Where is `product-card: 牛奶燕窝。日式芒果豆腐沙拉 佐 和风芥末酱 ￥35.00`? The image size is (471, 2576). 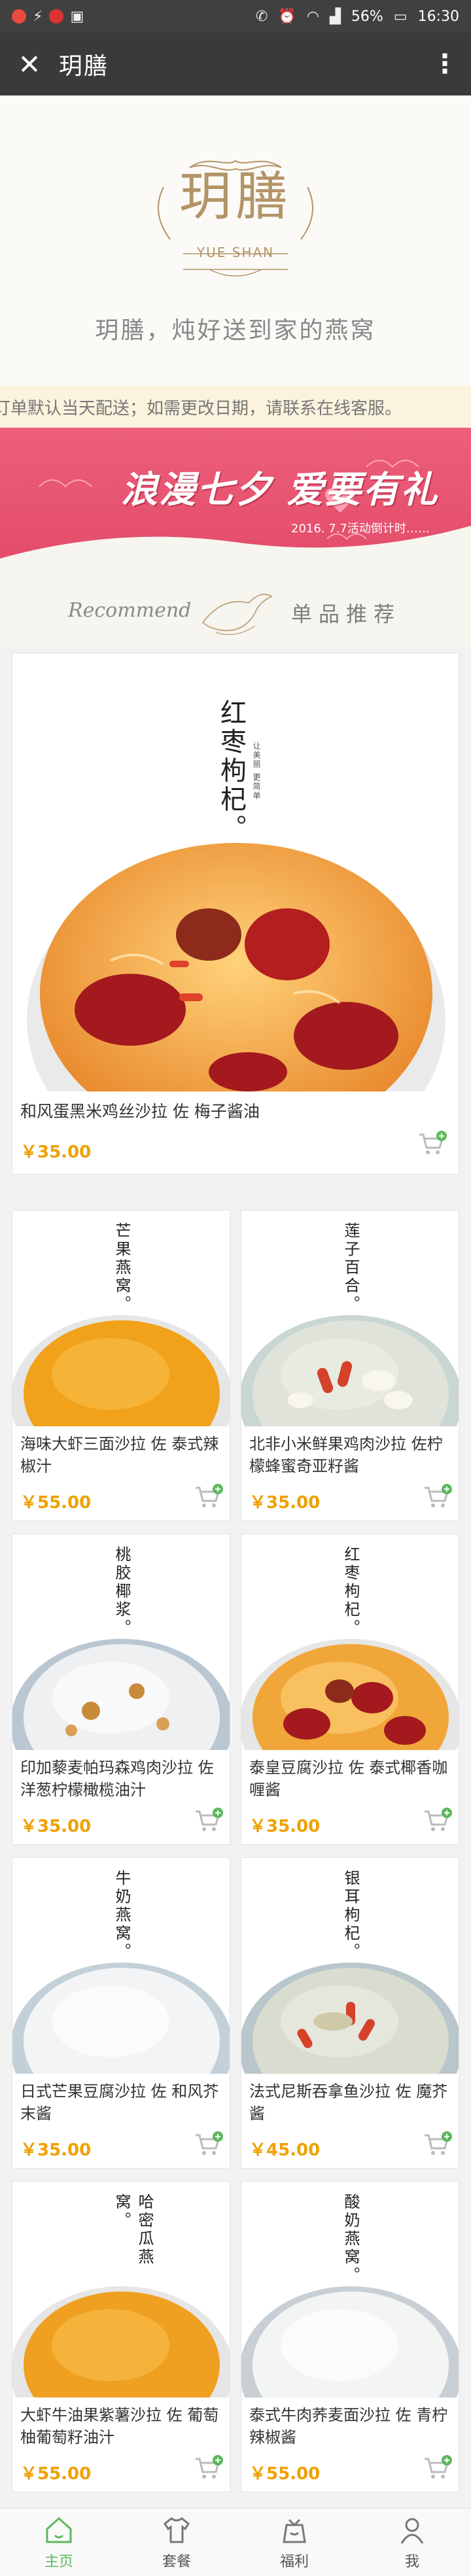
product-card: 牛奶燕窝。日式芒果豆腐沙拉 佐 和风芥末酱 ￥35.00 is located at coordinates (121, 2013).